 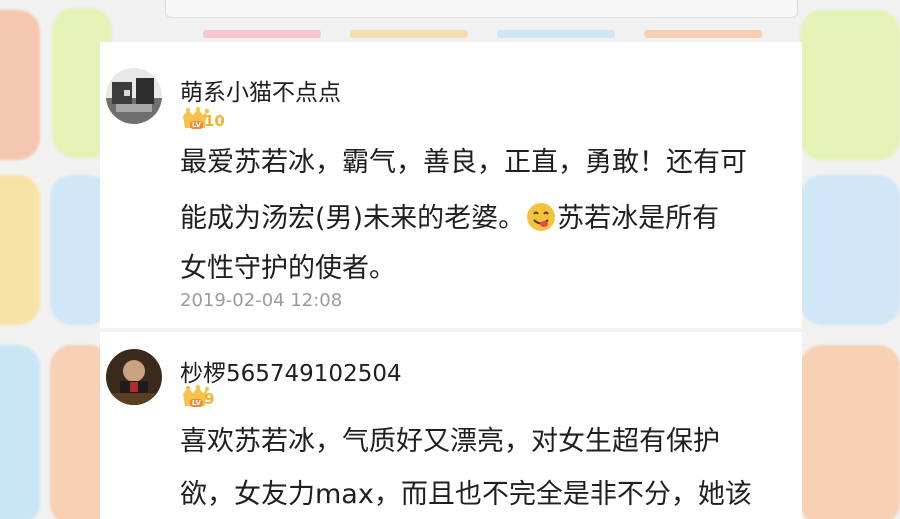 What do you see at coordinates (481, 9) in the screenshot?
I see `top-input-box` at bounding box center [481, 9].